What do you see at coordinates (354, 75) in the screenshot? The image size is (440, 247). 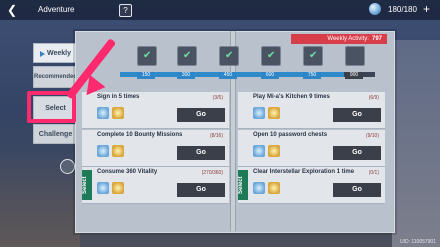 I see `milestone-label: 900` at bounding box center [354, 75].